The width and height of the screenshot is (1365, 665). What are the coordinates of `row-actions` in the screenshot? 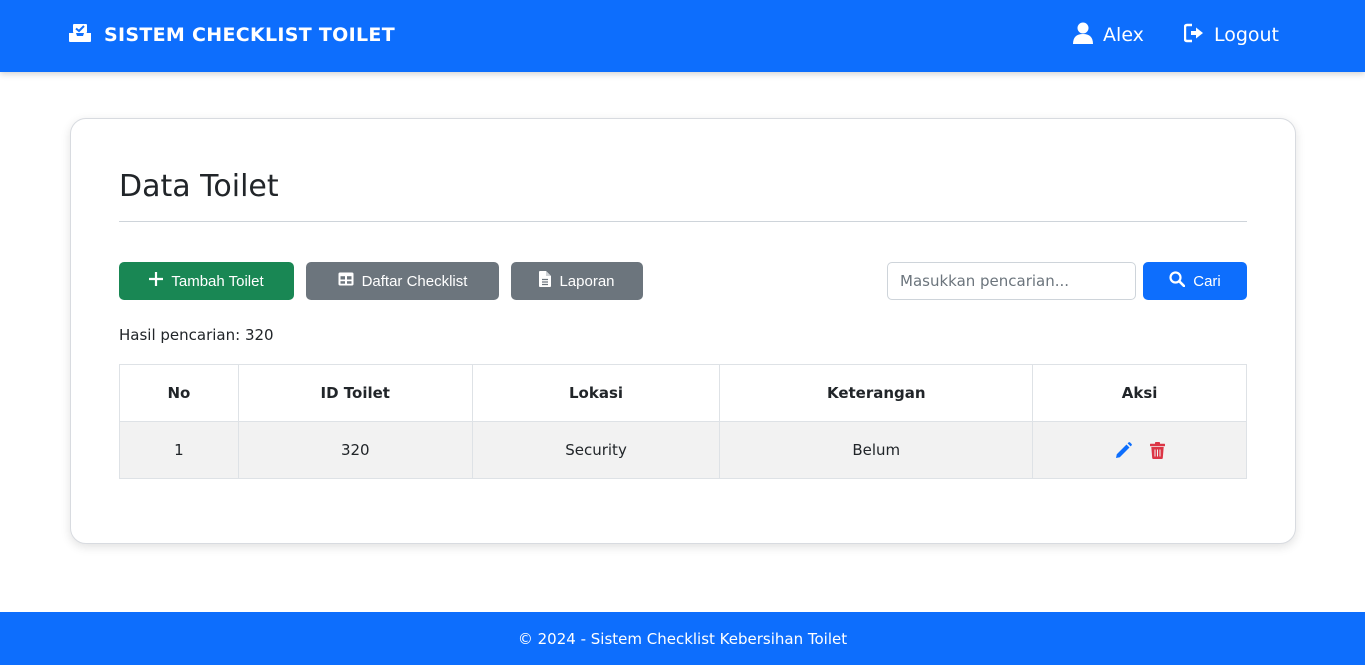 It's located at (1139, 450).